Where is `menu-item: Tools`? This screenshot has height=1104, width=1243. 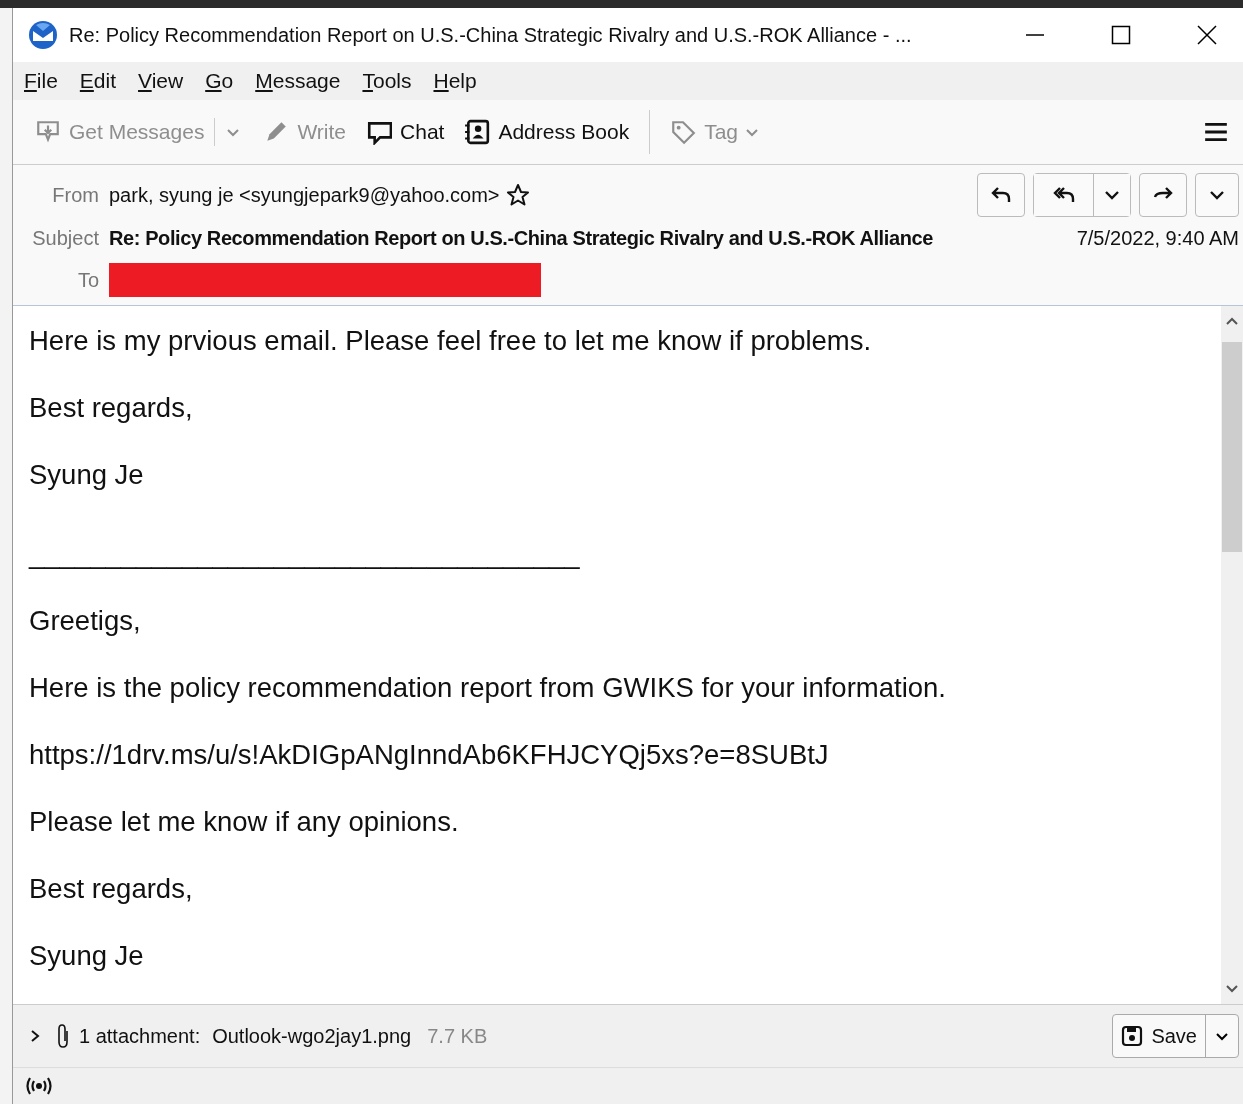
menu-item: Tools is located at coordinates (387, 81).